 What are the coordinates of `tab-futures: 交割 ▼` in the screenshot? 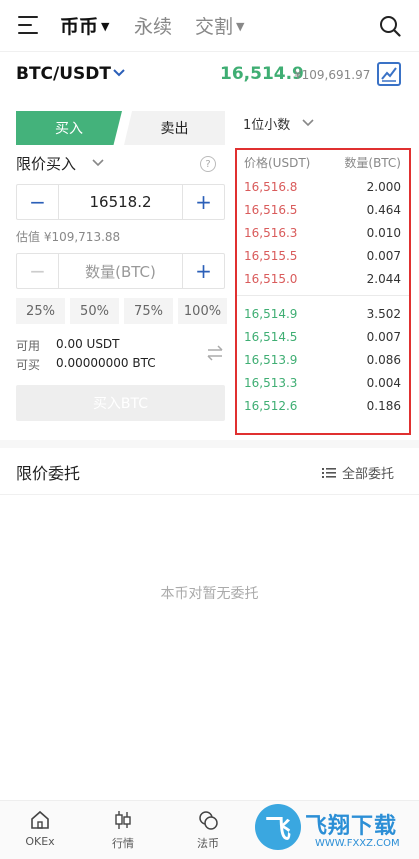 It's located at (219, 25).